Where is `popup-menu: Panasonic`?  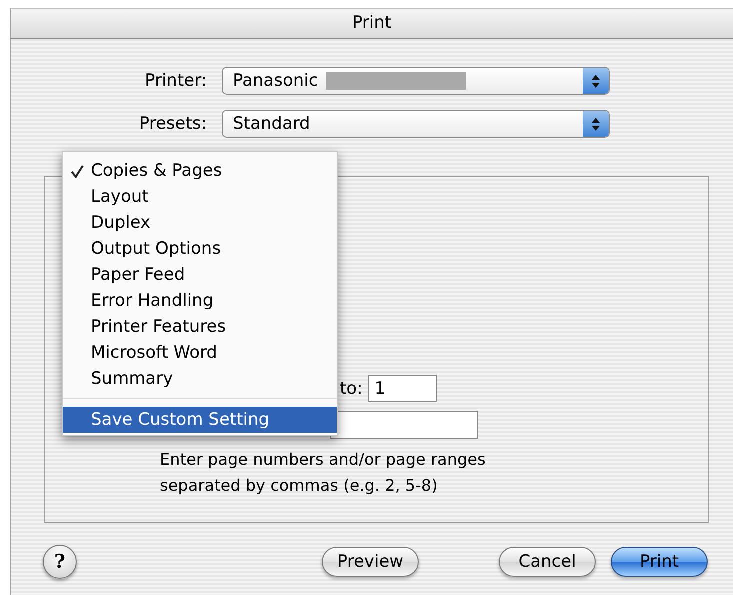 popup-menu: Panasonic is located at coordinates (416, 81).